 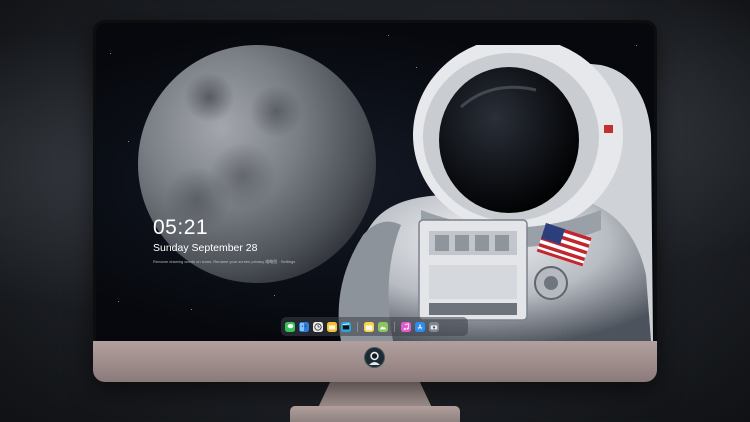 I want to click on clock-icon, so click(x=318, y=326).